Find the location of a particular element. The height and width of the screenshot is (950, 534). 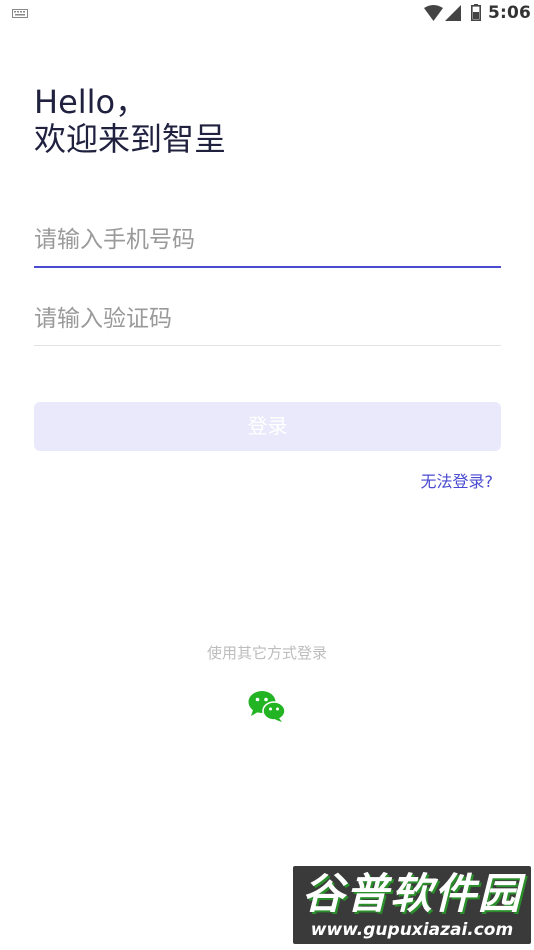

watermark-title: 谷普软件园 is located at coordinates (411, 893).